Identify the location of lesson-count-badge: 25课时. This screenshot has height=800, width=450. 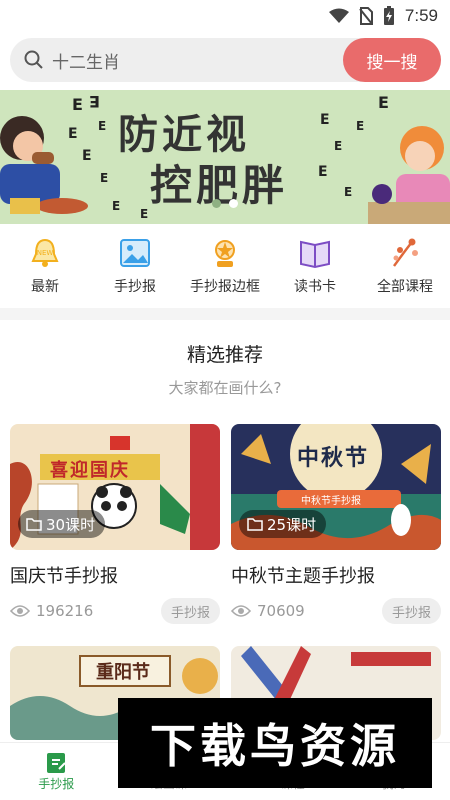
(283, 524).